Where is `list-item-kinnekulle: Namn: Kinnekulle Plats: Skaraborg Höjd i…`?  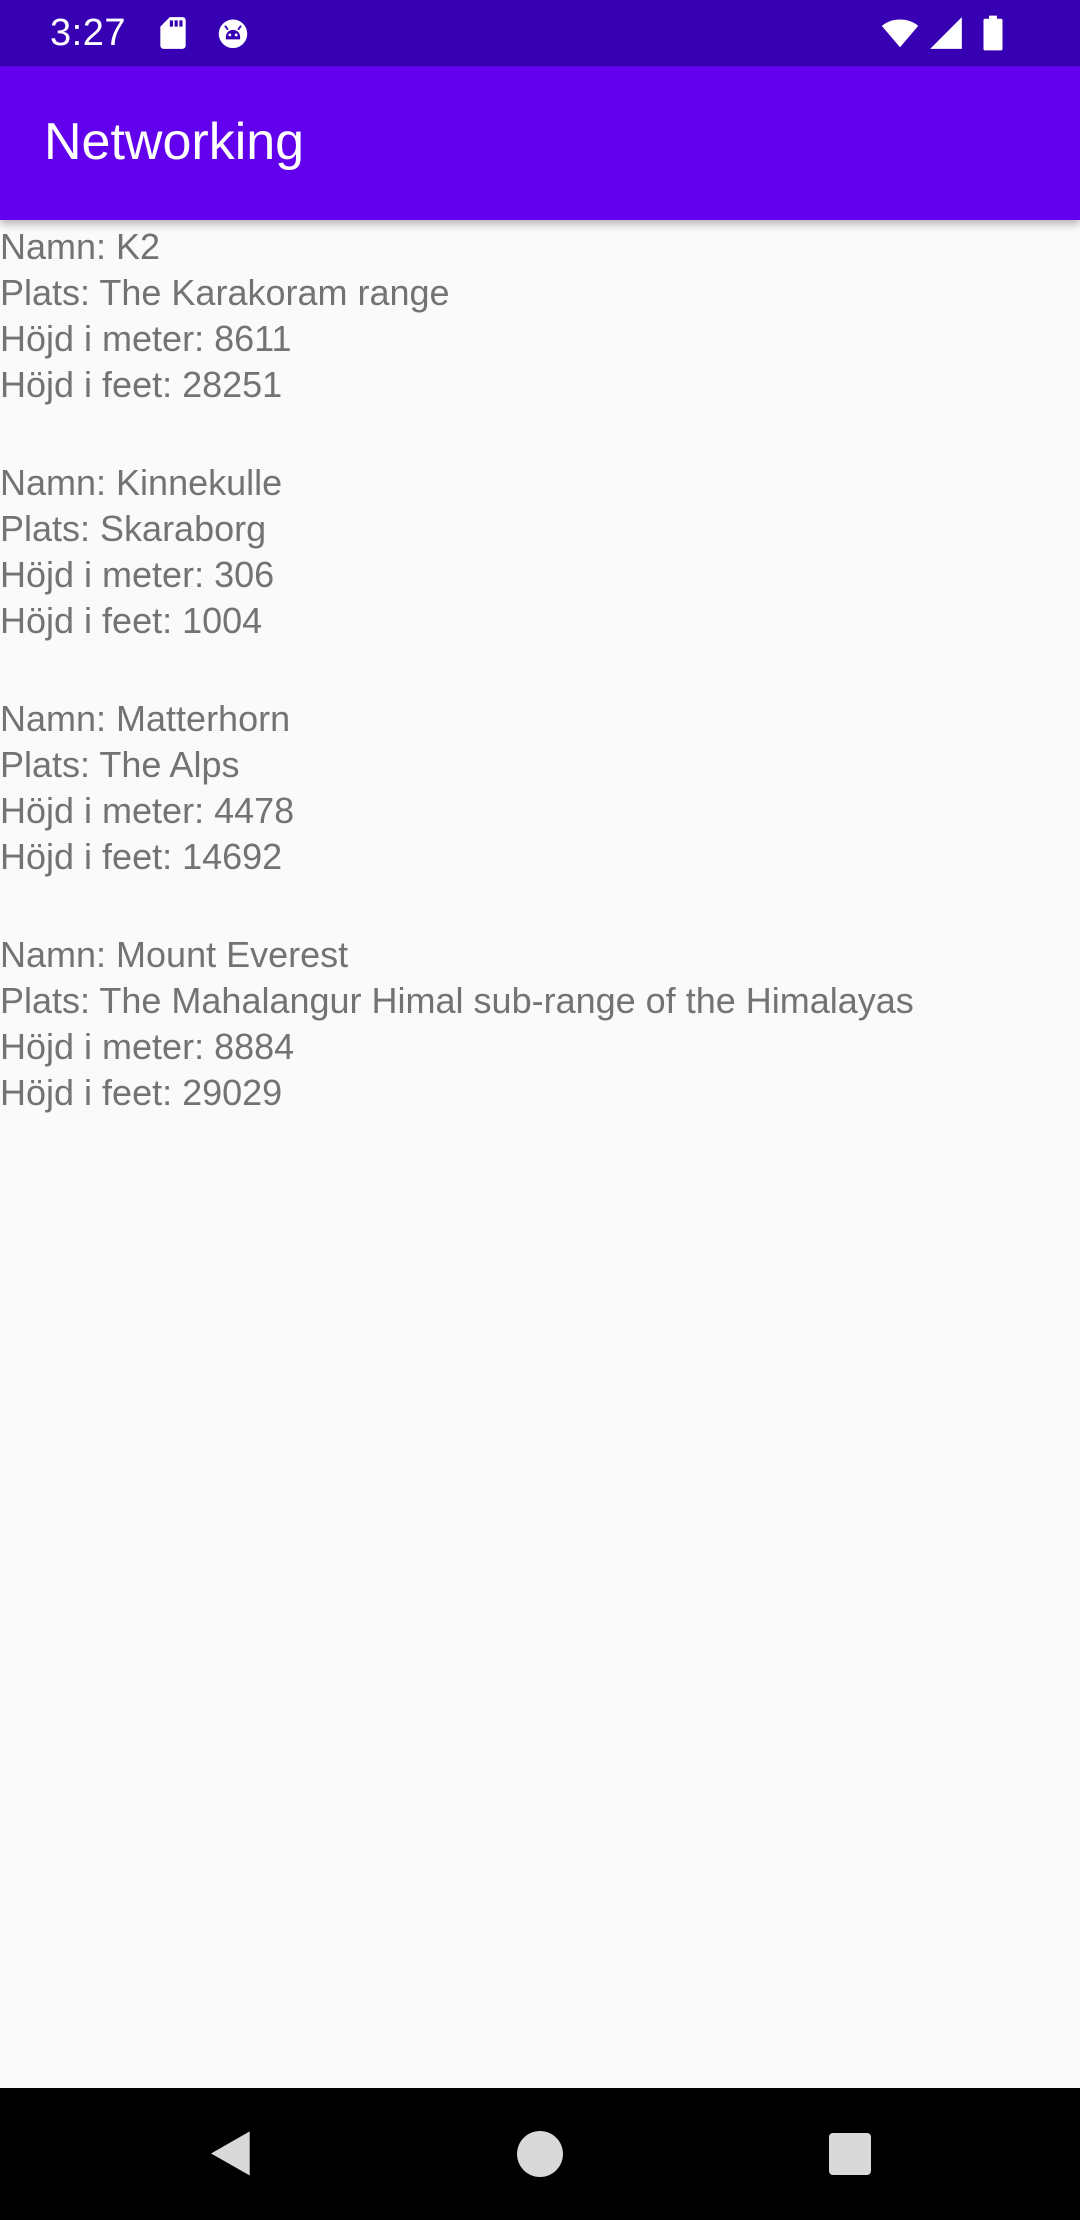
list-item-kinnekulle: Namn: Kinnekulle Plats: Skaraborg Höjd i… is located at coordinates (540, 552).